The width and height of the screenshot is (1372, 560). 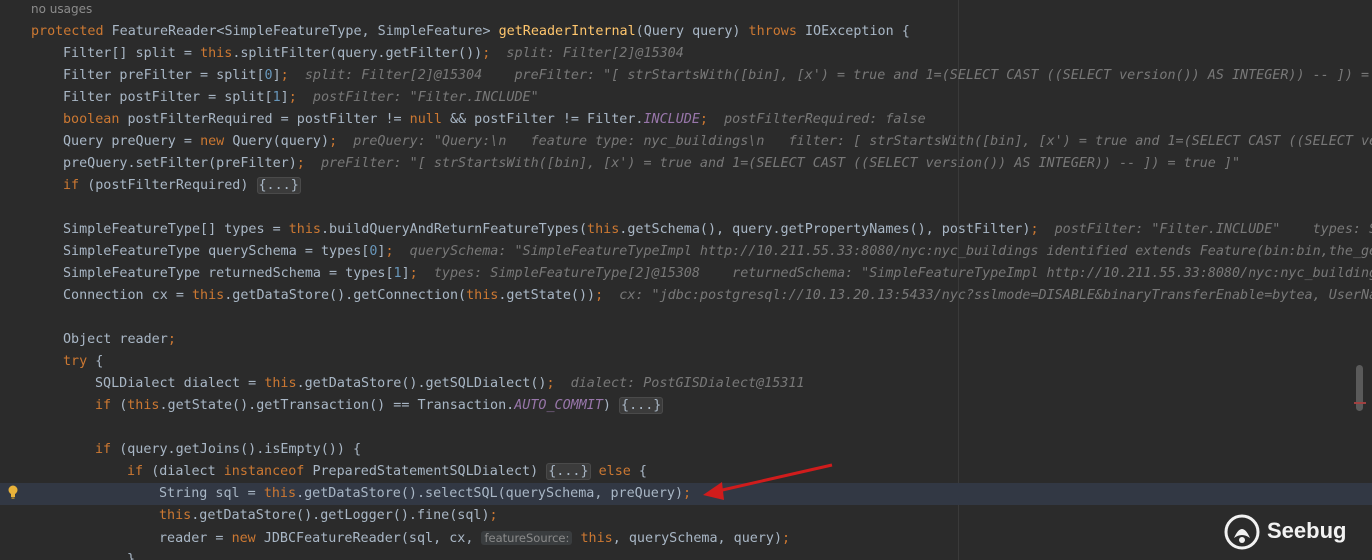 What do you see at coordinates (61, 9) in the screenshot?
I see `usages-hint: no usages` at bounding box center [61, 9].